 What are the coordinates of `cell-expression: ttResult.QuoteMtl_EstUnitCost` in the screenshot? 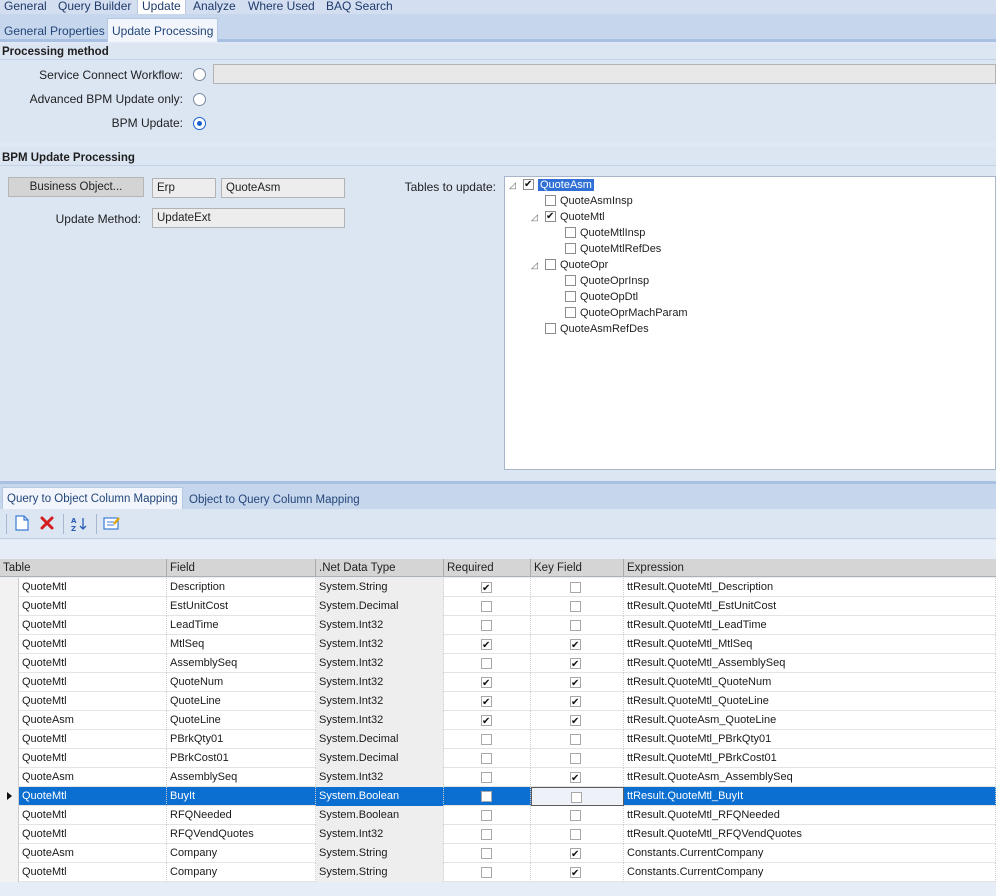 It's located at (810, 606).